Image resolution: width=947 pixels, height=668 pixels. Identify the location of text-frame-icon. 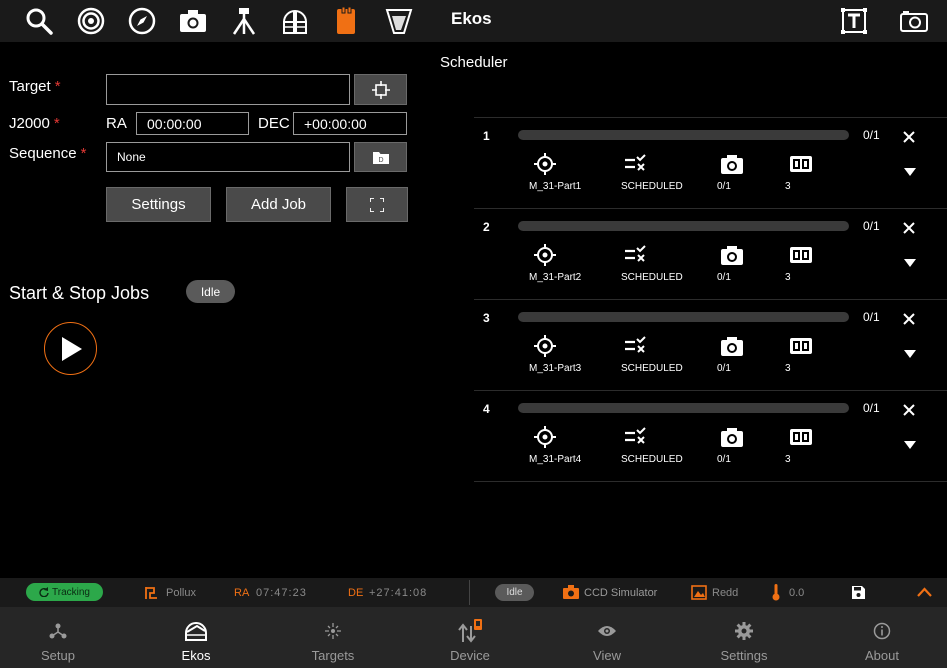
(854, 21).